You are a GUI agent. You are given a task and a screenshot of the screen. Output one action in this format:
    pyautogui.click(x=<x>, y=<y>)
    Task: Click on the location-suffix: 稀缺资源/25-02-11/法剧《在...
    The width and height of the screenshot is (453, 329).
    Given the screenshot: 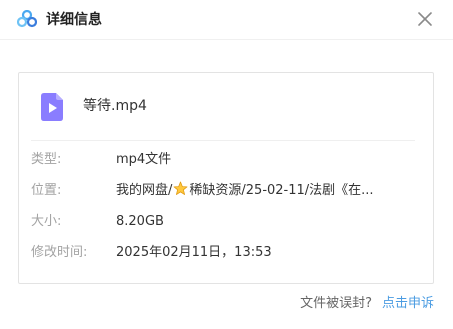 What is the action you would take?
    pyautogui.click(x=281, y=190)
    